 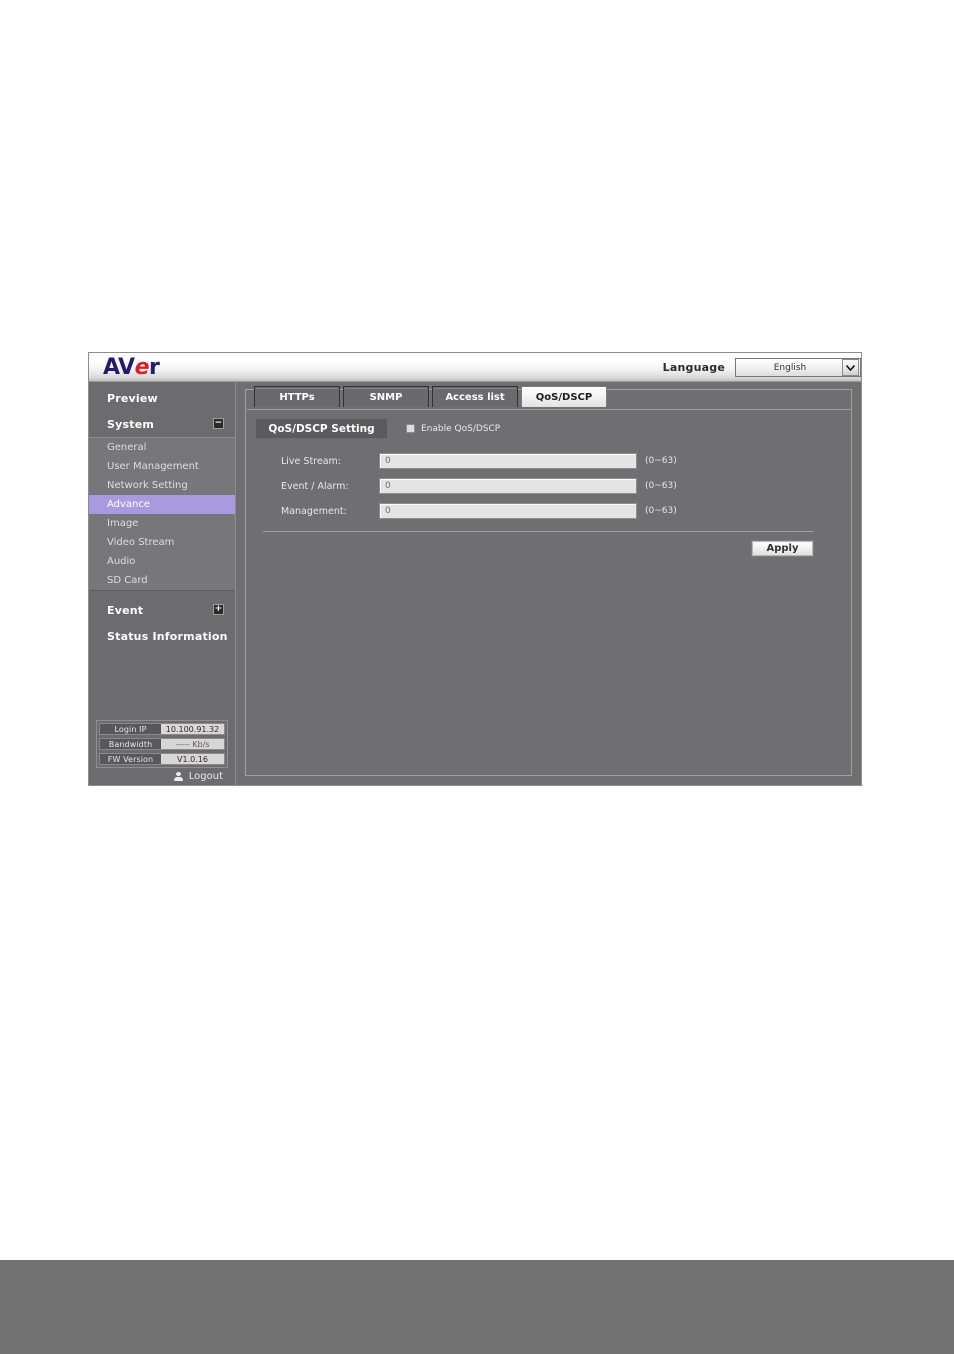 What do you see at coordinates (162, 398) in the screenshot?
I see `sidebar-section-preview: Preview` at bounding box center [162, 398].